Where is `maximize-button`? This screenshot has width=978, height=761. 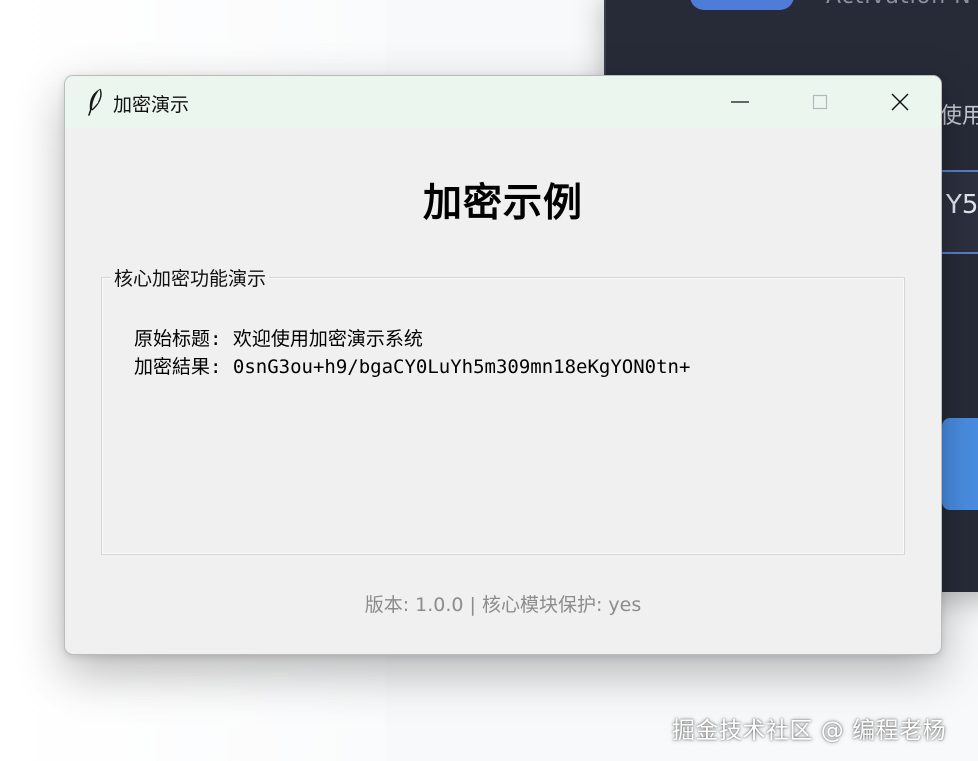 maximize-button is located at coordinates (820, 102).